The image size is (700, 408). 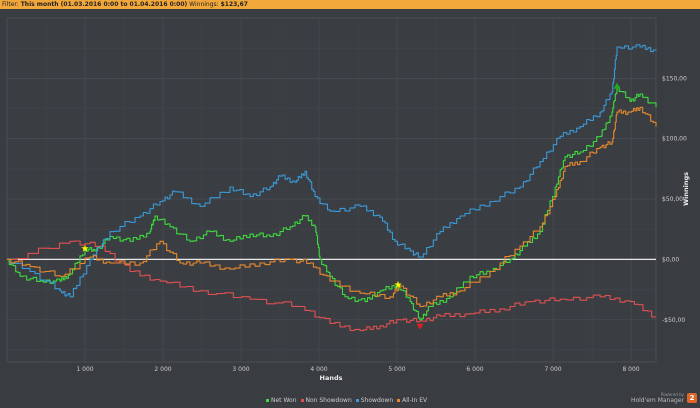 What do you see at coordinates (670, 259) in the screenshot?
I see `y-tick-label: $0,00` at bounding box center [670, 259].